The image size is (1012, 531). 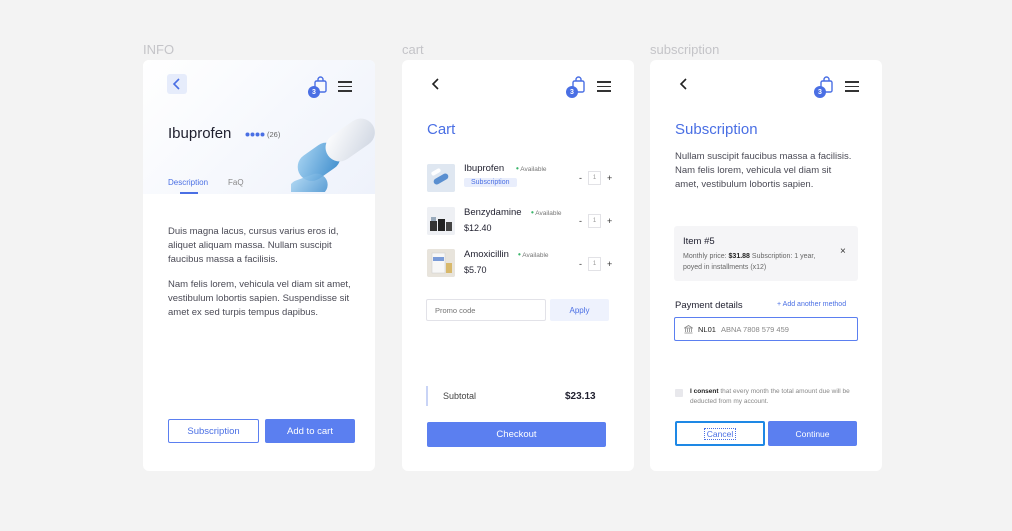 What do you see at coordinates (475, 270) in the screenshot?
I see `cart-item-price: $5.70` at bounding box center [475, 270].